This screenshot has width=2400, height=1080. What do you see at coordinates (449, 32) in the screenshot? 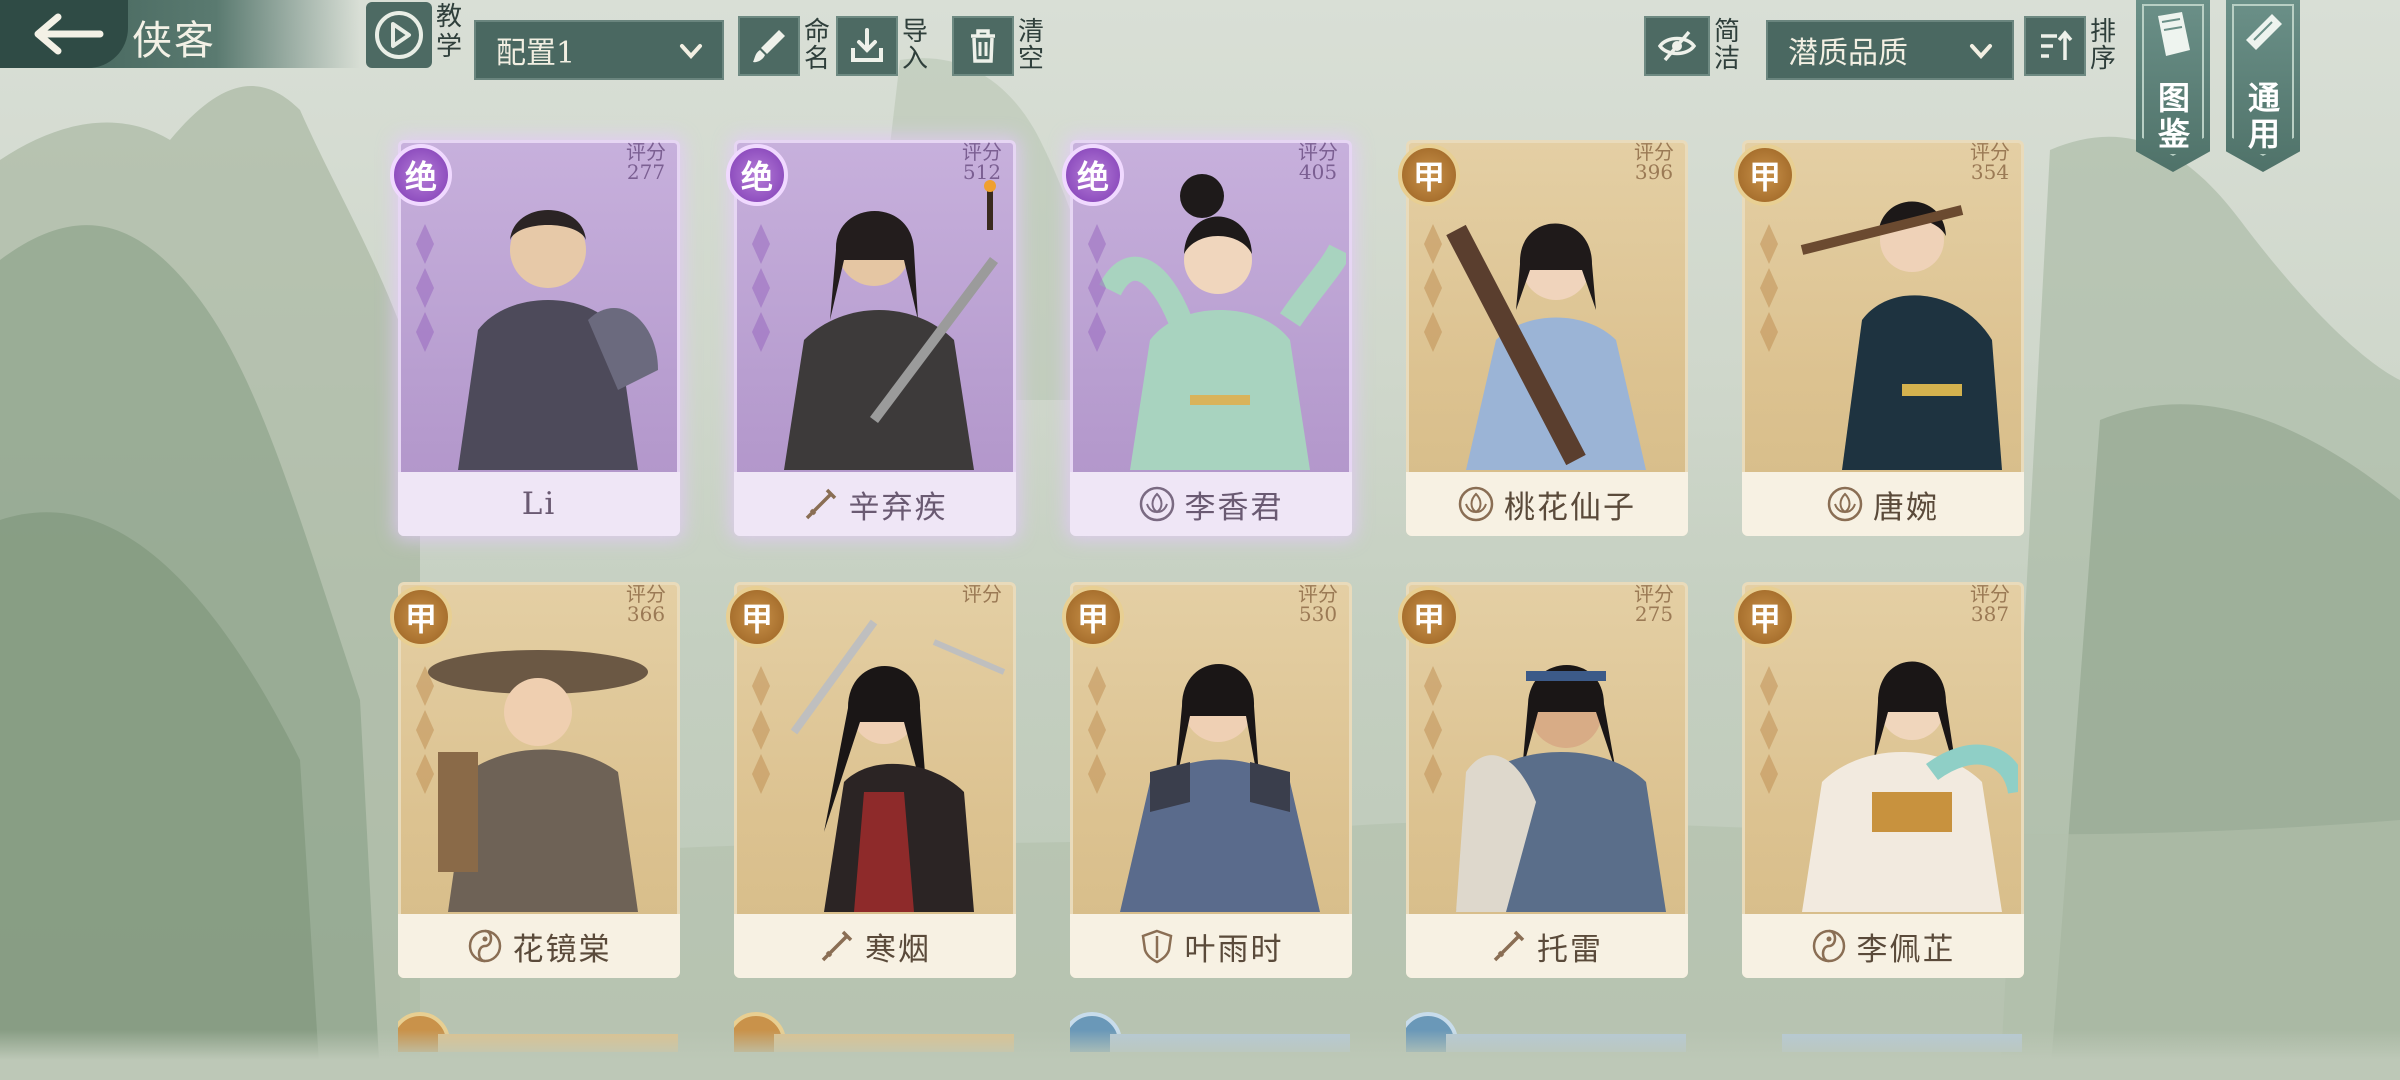
I see `tutorial-label: 教学` at bounding box center [449, 32].